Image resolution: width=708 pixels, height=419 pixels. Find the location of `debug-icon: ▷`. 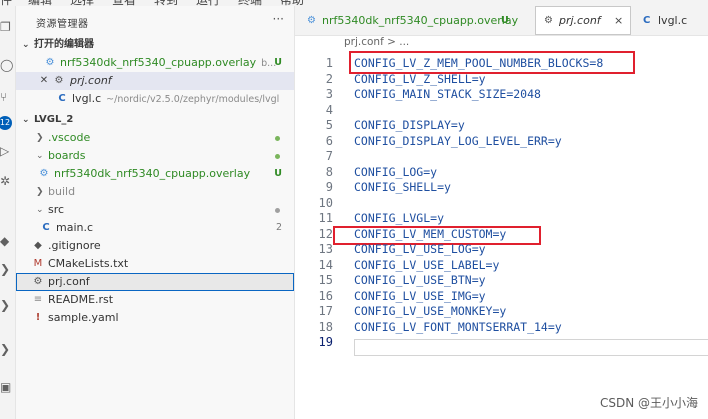

debug-icon: ▷ is located at coordinates (7, 151).